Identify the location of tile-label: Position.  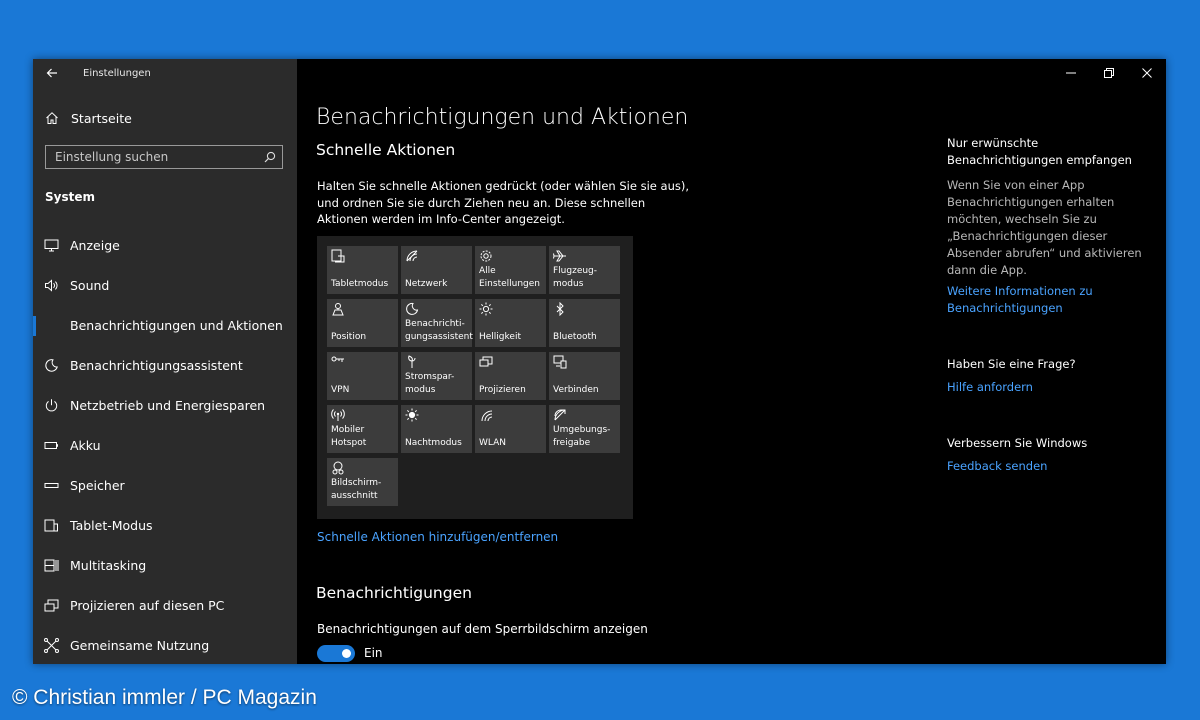
(349, 336).